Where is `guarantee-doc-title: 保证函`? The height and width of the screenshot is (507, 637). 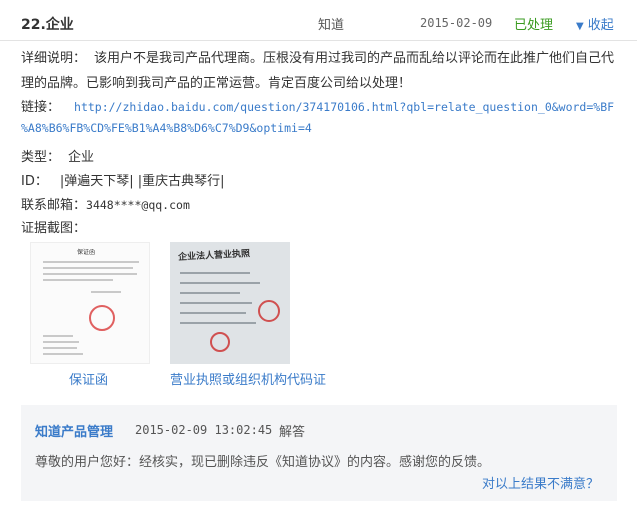
guarantee-doc-title: 保证函 is located at coordinates (86, 252).